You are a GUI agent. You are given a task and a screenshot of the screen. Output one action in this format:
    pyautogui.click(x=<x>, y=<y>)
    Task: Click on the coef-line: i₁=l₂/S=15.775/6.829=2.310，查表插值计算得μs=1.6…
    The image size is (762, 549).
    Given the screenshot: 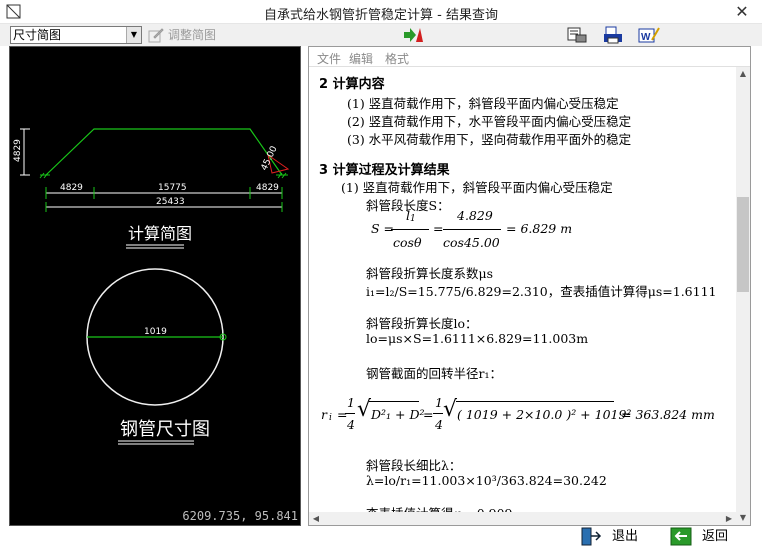 What is the action you would take?
    pyautogui.click(x=541, y=291)
    